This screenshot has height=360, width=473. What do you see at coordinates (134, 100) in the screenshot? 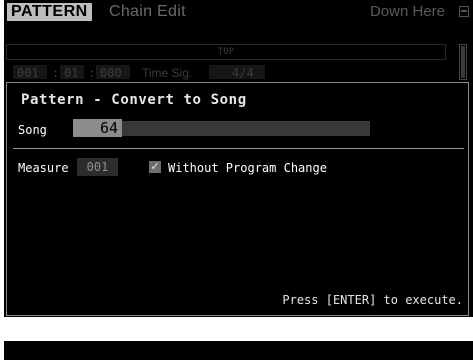
I see `dialog-title: Pattern - Convert to Song` at bounding box center [134, 100].